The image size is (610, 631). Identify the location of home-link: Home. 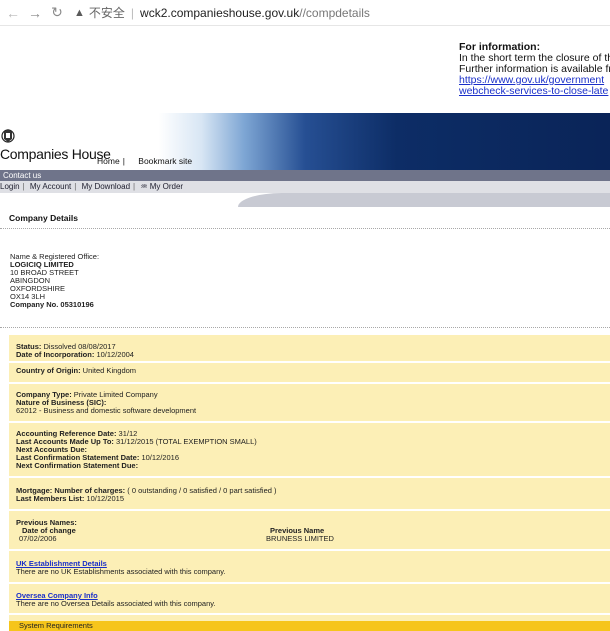
(108, 161).